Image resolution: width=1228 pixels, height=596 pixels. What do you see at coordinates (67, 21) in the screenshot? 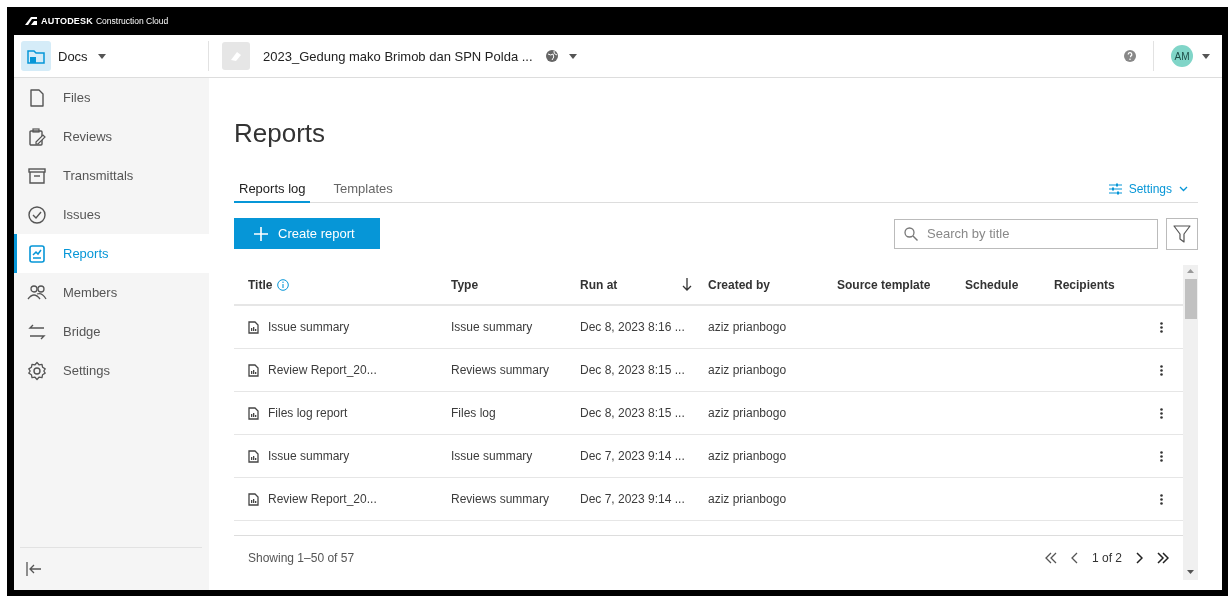
I see `brand-name: AUTODESK` at bounding box center [67, 21].